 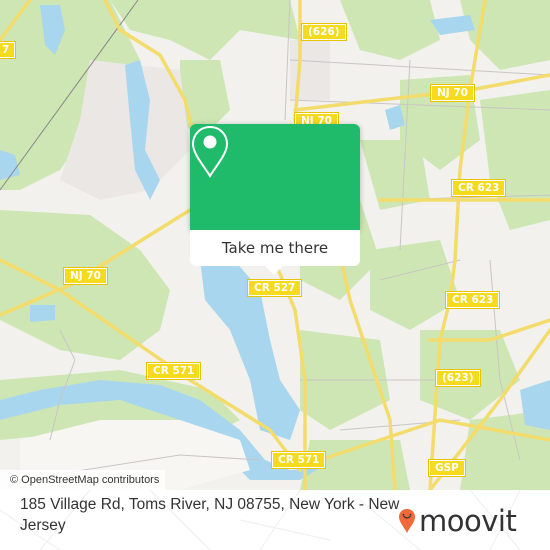 I want to click on shield-626: (626), so click(x=324, y=32).